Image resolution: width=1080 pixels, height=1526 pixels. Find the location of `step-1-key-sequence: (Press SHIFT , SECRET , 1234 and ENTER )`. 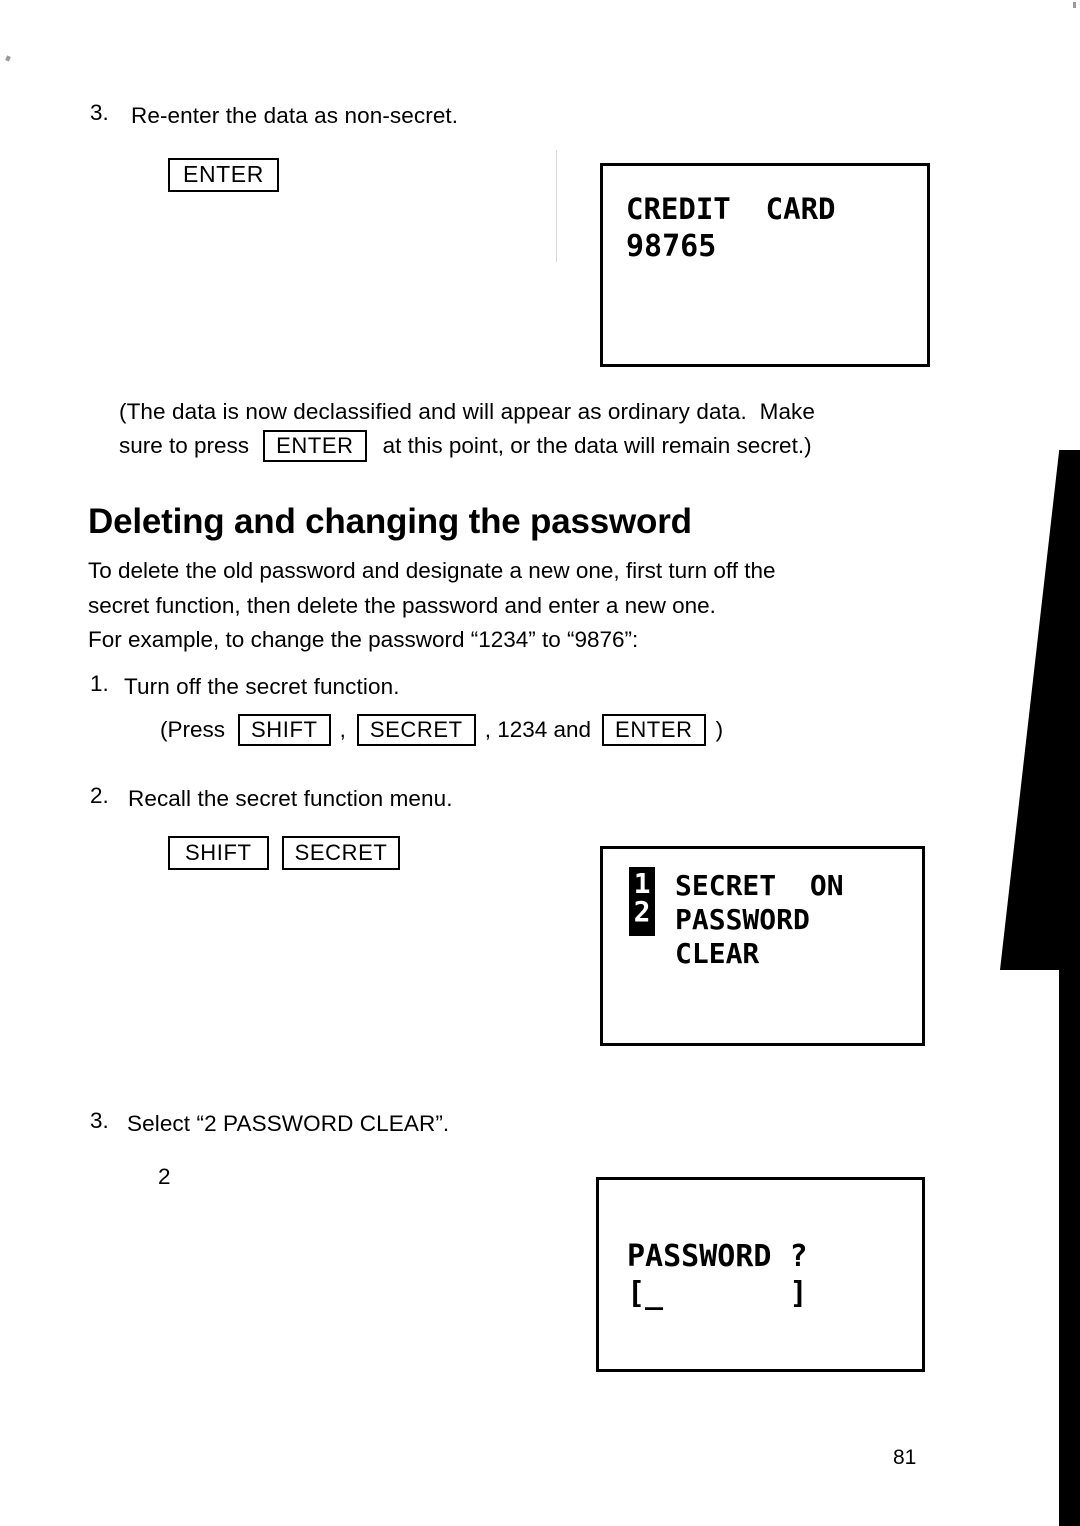

step-1-key-sequence: (Press SHIFT , SECRET , 1234 and ENTER ) is located at coordinates (441, 730).